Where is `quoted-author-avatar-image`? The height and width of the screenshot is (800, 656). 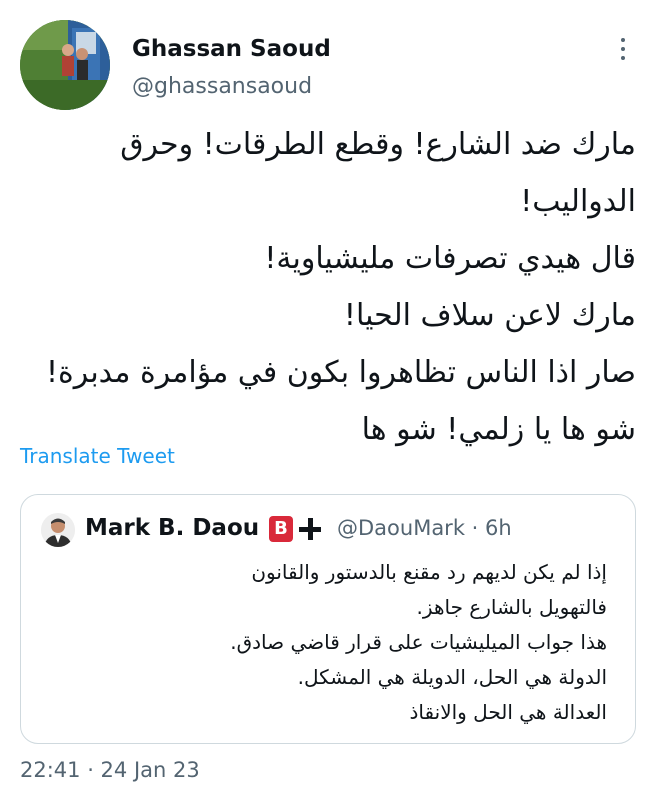 quoted-author-avatar-image is located at coordinates (58, 530).